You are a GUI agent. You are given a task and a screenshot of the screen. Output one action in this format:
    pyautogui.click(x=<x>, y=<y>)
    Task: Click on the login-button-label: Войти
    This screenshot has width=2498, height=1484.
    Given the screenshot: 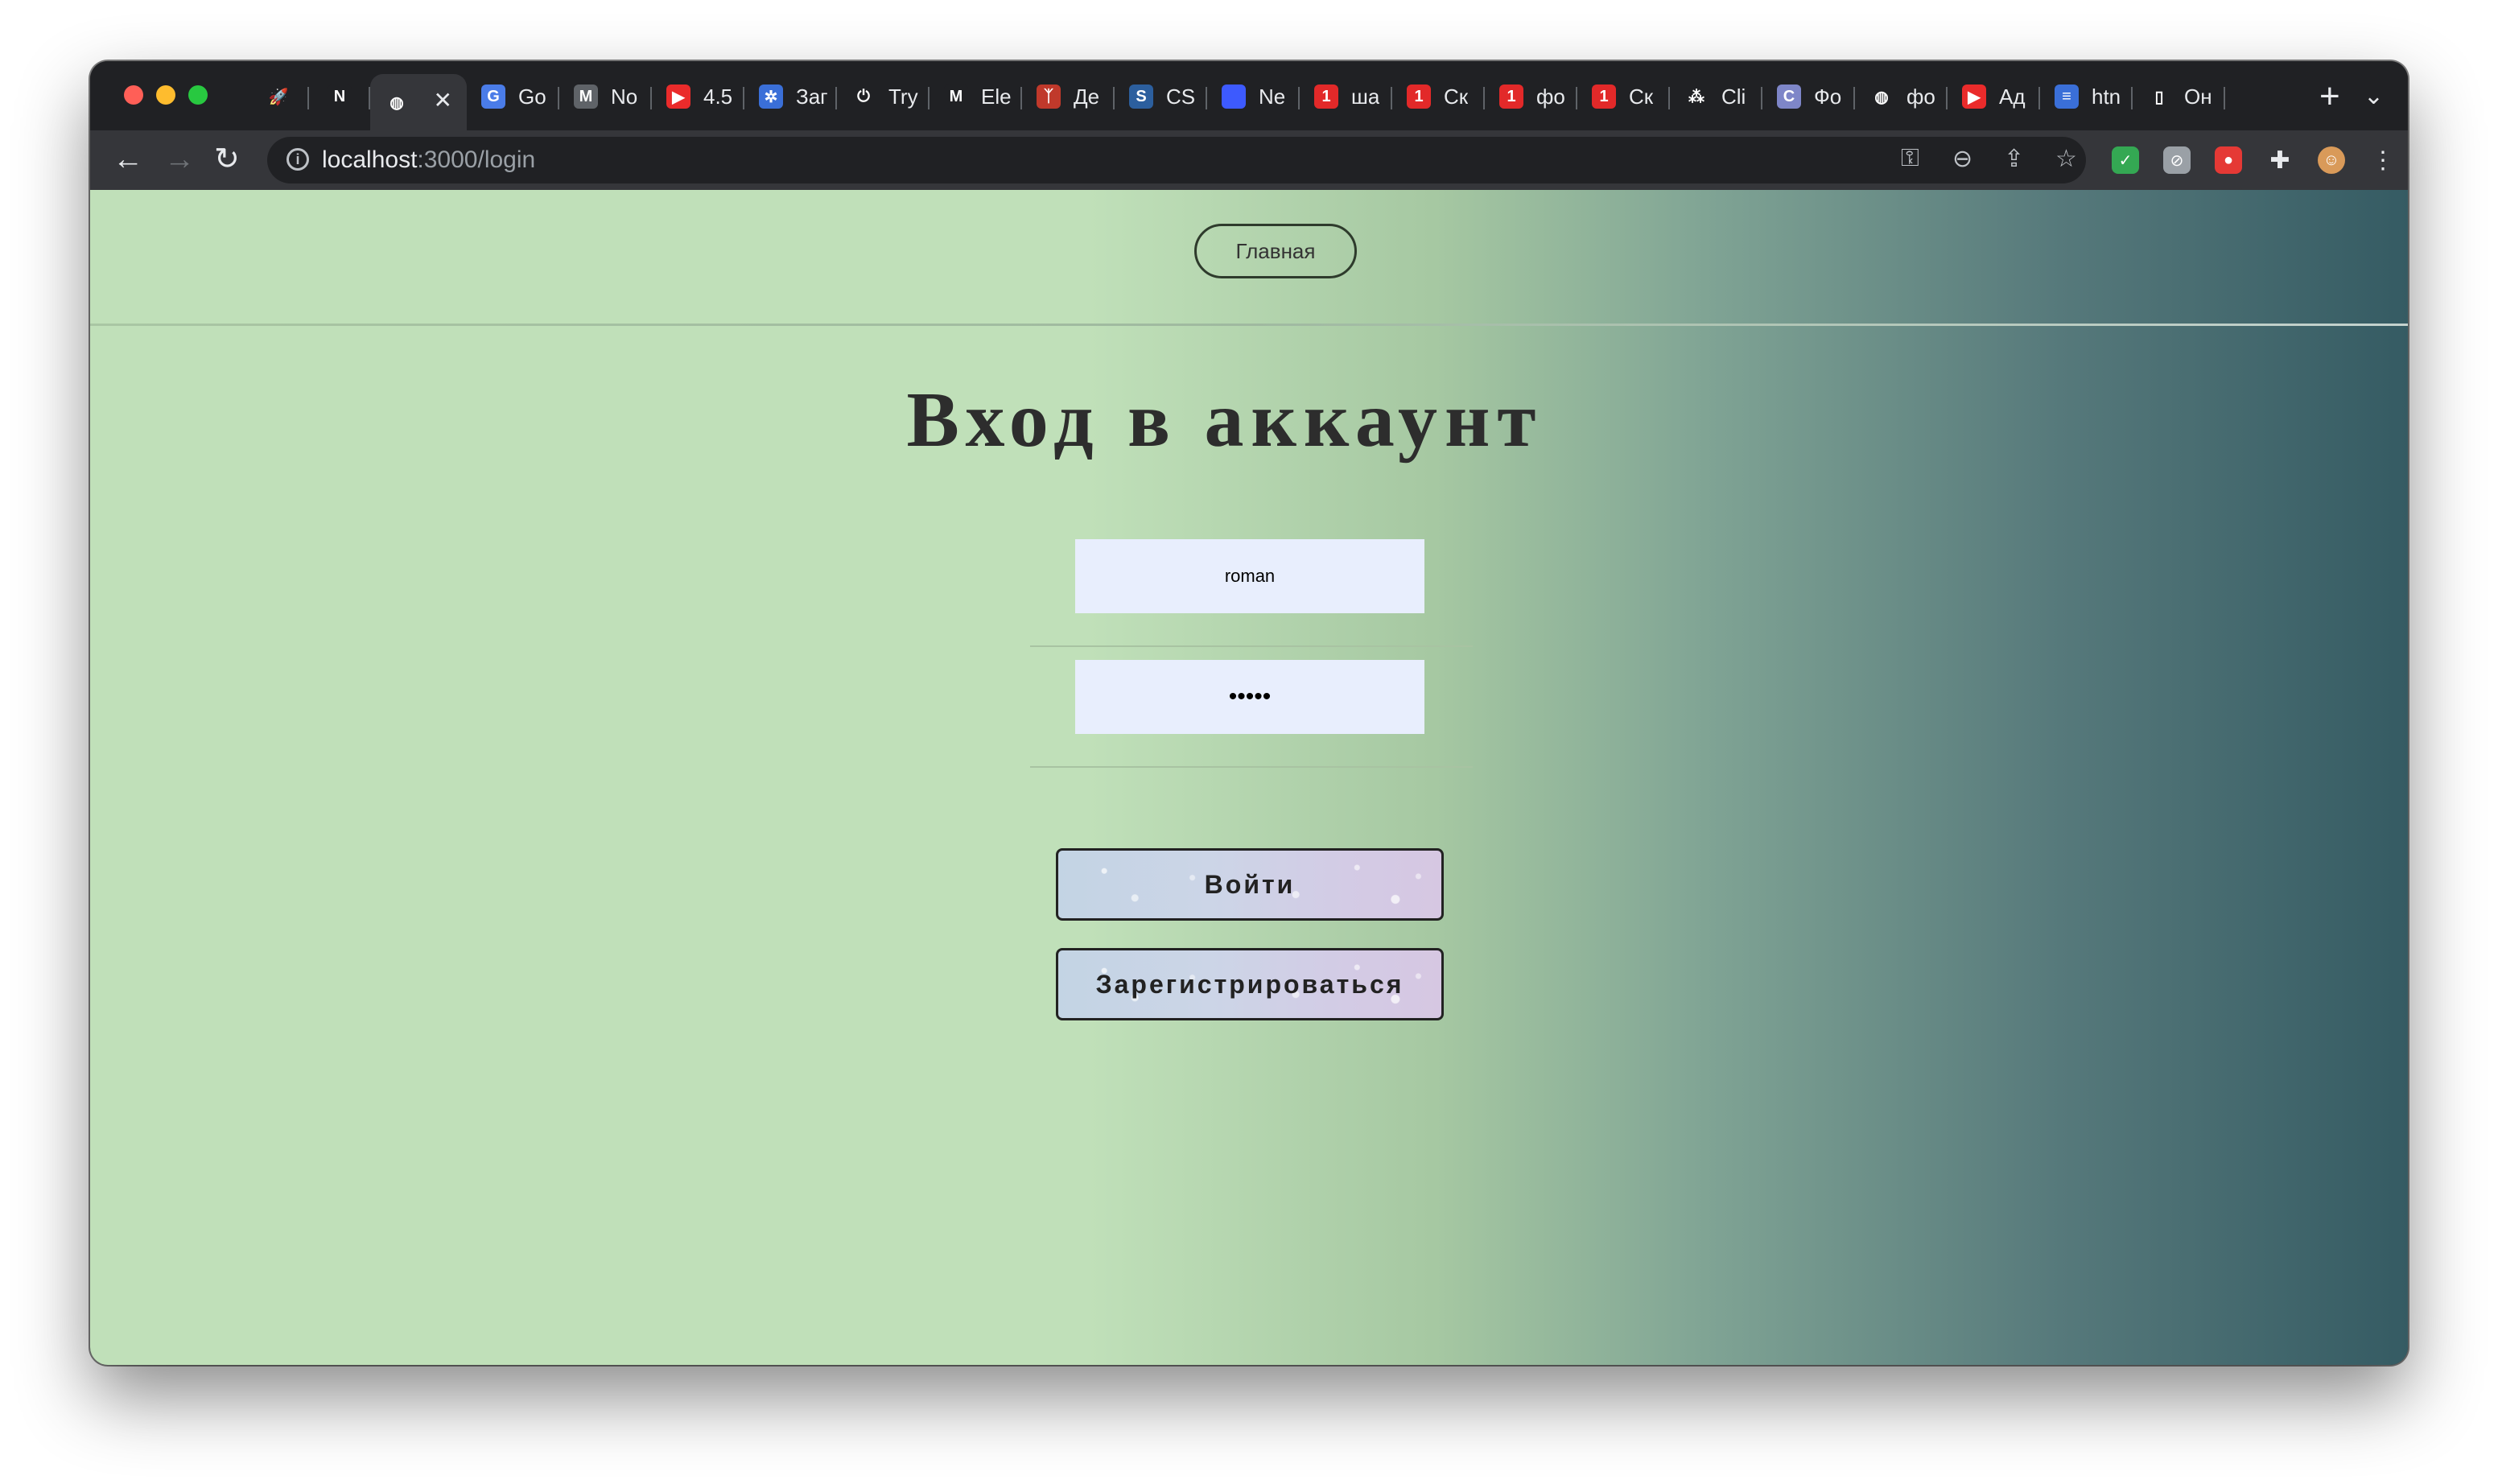 What is the action you would take?
    pyautogui.click(x=1250, y=884)
    